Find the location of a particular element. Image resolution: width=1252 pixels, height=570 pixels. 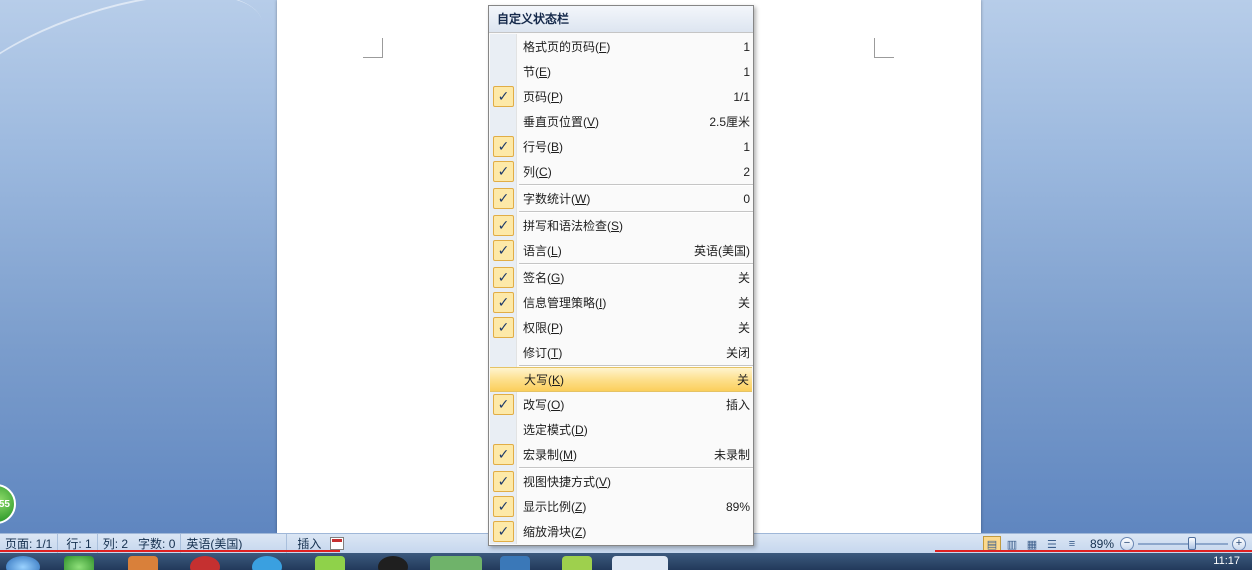

menu-item-label: 大写(K) is located at coordinates (544, 380).